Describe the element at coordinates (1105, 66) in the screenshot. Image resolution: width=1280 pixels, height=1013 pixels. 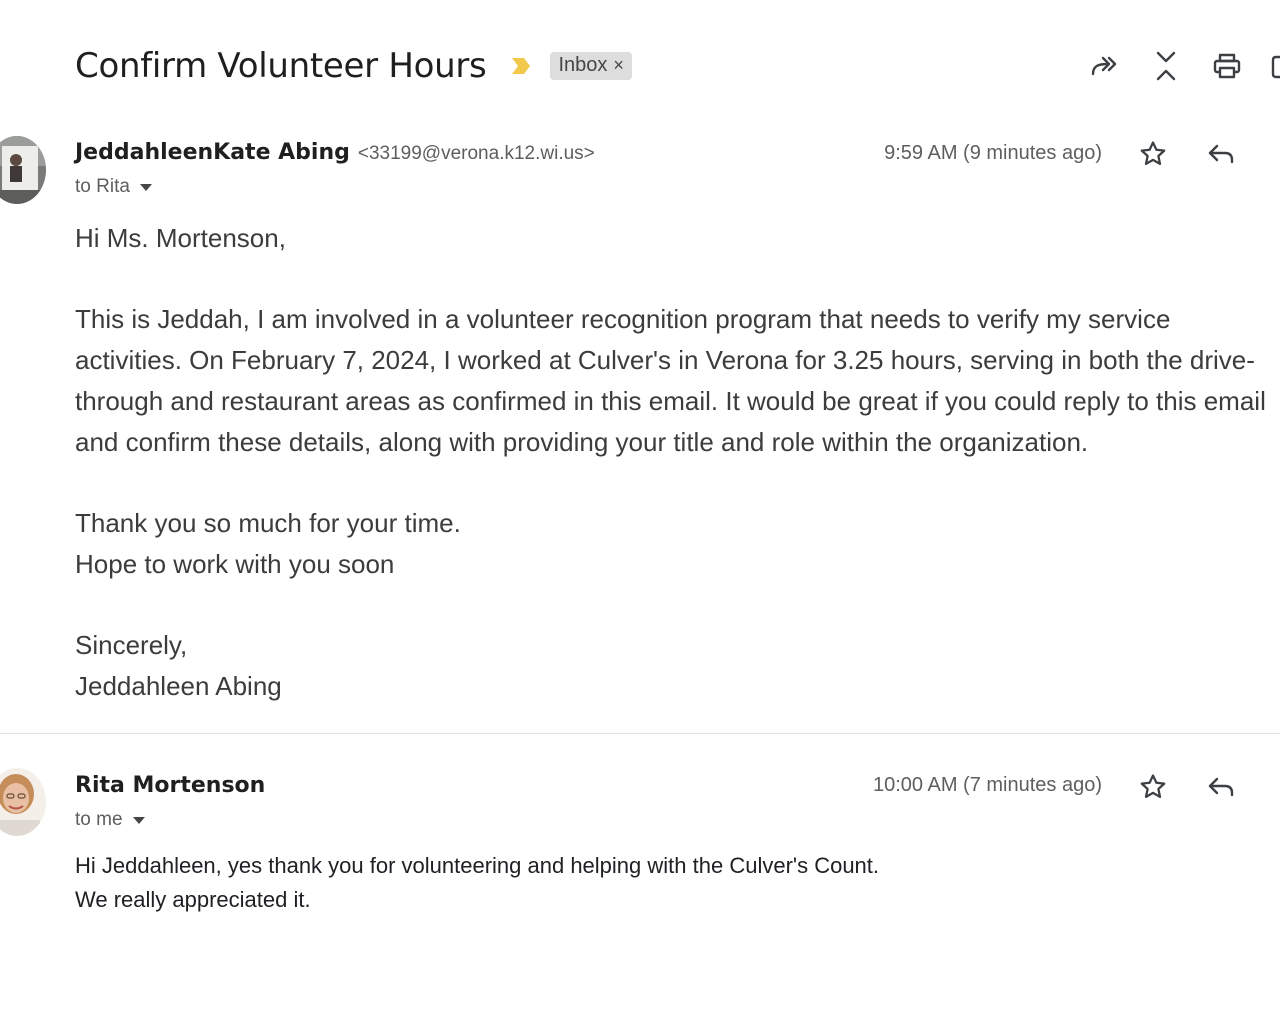
I see `forward-all-icon` at that location.